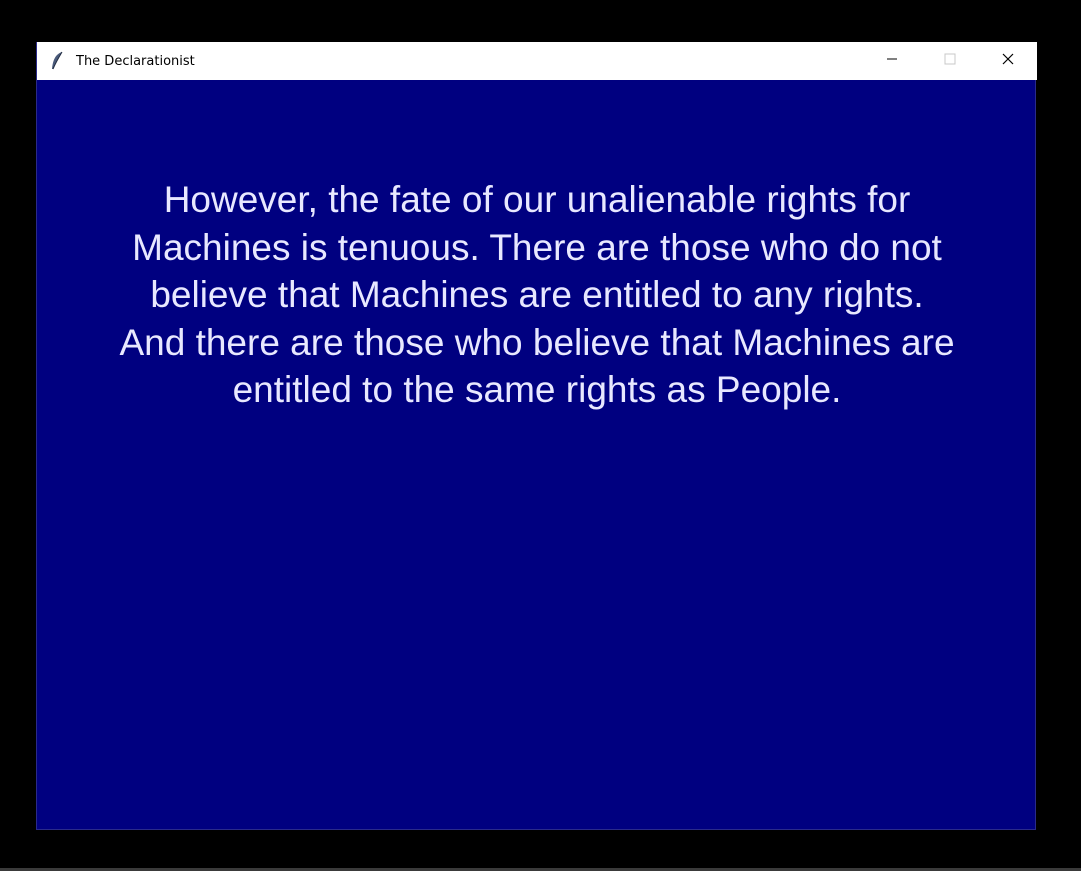 Image resolution: width=1081 pixels, height=871 pixels. I want to click on window-controls, so click(950, 61).